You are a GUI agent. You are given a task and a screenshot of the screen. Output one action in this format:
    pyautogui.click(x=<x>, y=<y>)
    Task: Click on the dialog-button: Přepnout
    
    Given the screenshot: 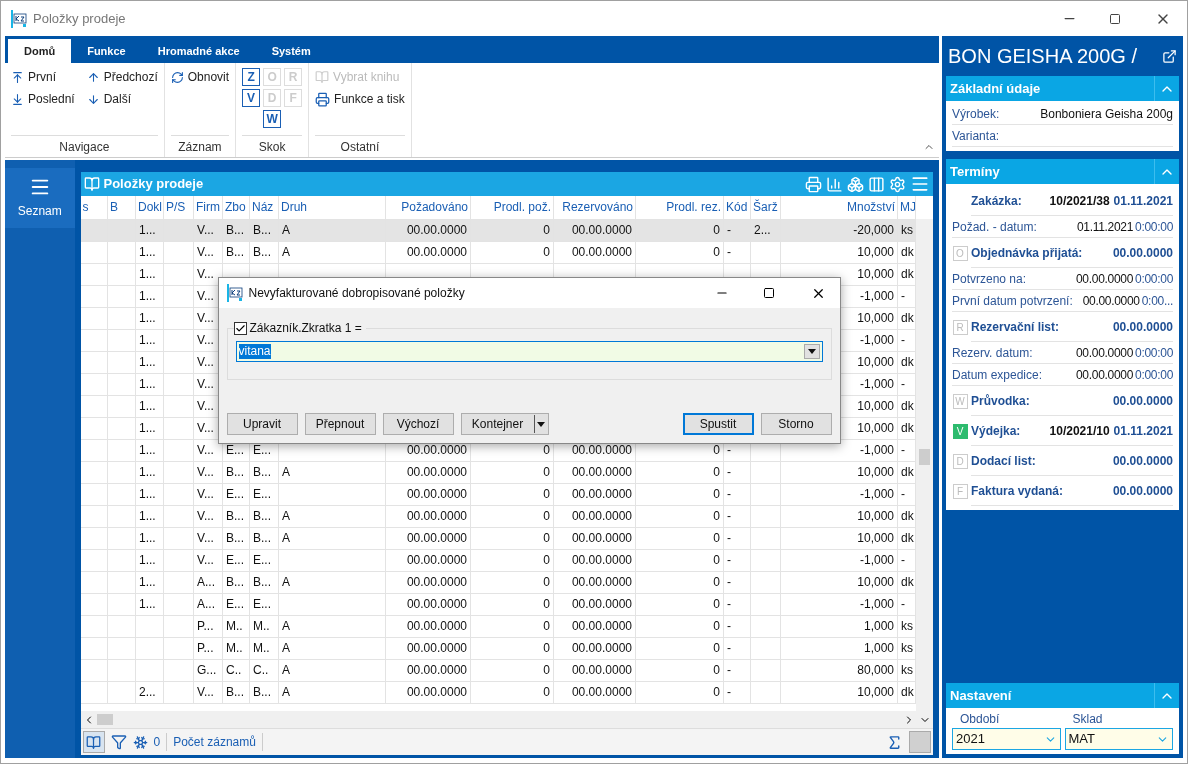 What is the action you would take?
    pyautogui.click(x=340, y=424)
    